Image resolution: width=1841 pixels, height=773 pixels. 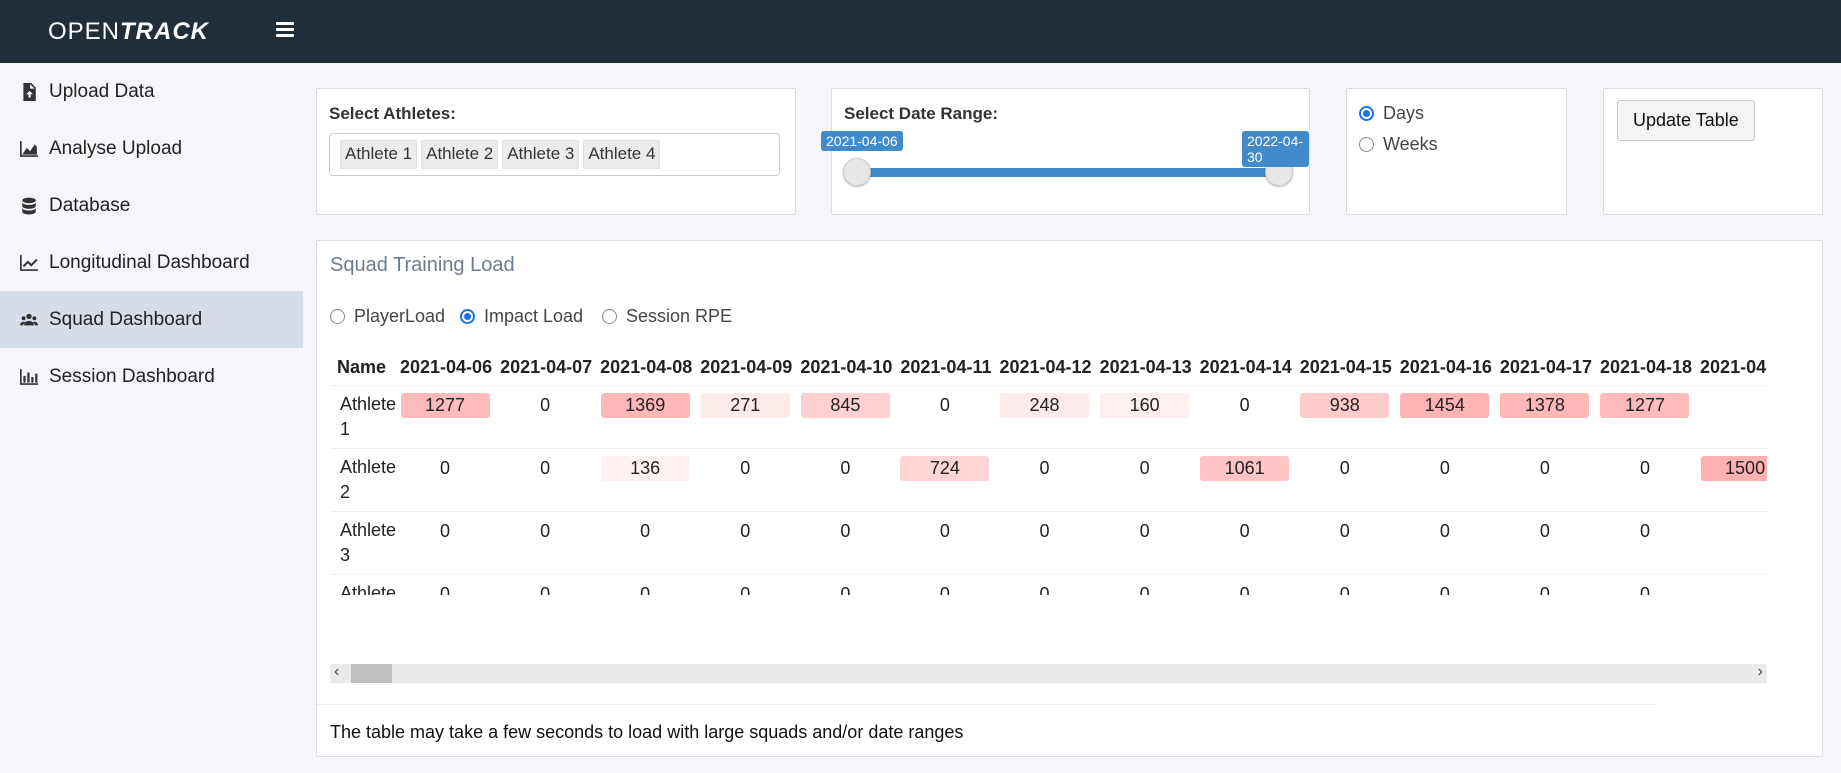 I want to click on sidebar-item-label: Squad Dashboard, so click(x=126, y=319).